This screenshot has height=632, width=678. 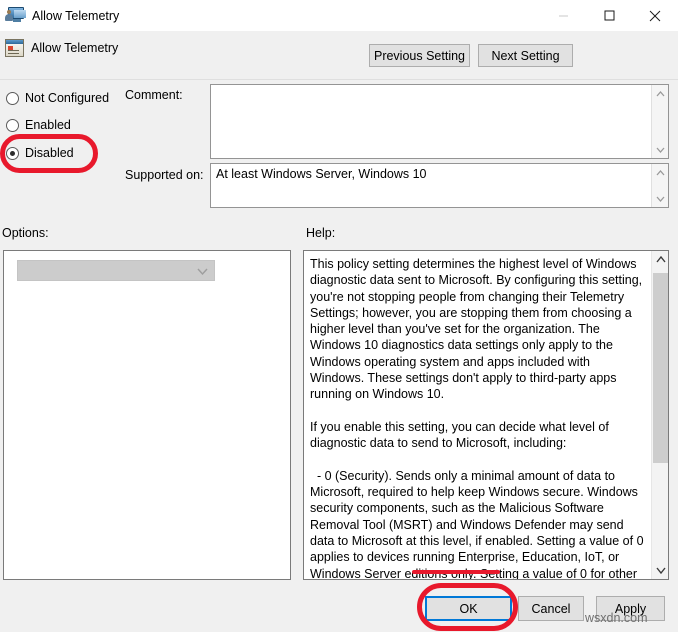 What do you see at coordinates (154, 95) in the screenshot?
I see `comment-label: Comment:` at bounding box center [154, 95].